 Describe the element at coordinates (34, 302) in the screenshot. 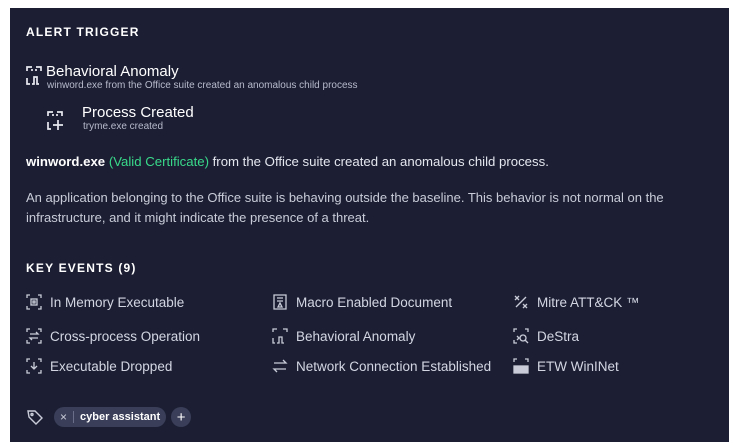

I see `in-memory-executable-icon` at that location.